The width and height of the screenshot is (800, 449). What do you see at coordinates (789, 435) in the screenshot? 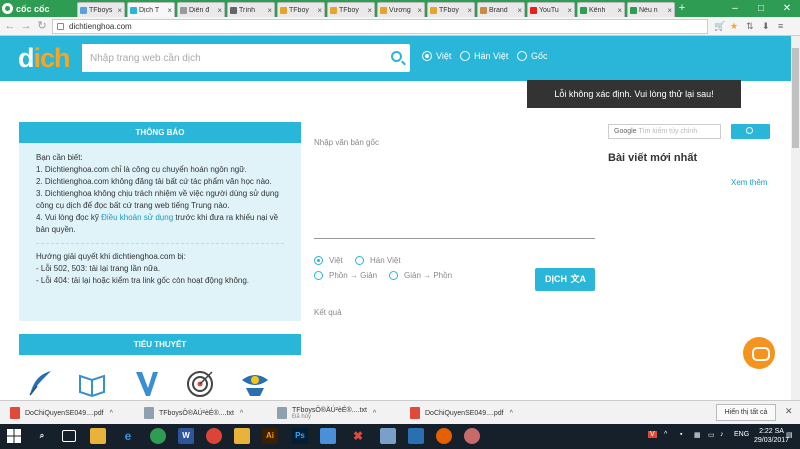
I see `notifications-icon: ▤` at bounding box center [789, 435].